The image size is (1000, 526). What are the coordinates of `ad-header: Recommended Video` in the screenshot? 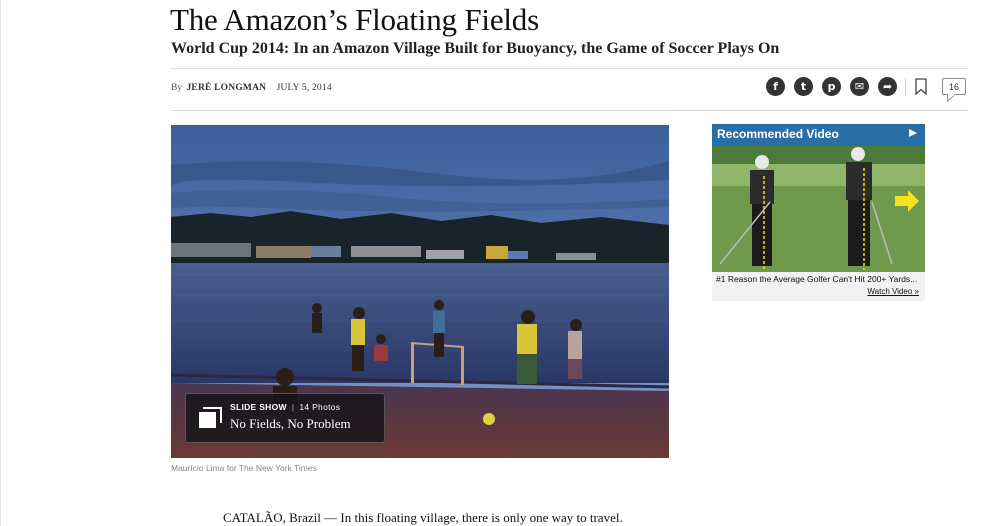 It's located at (818, 135).